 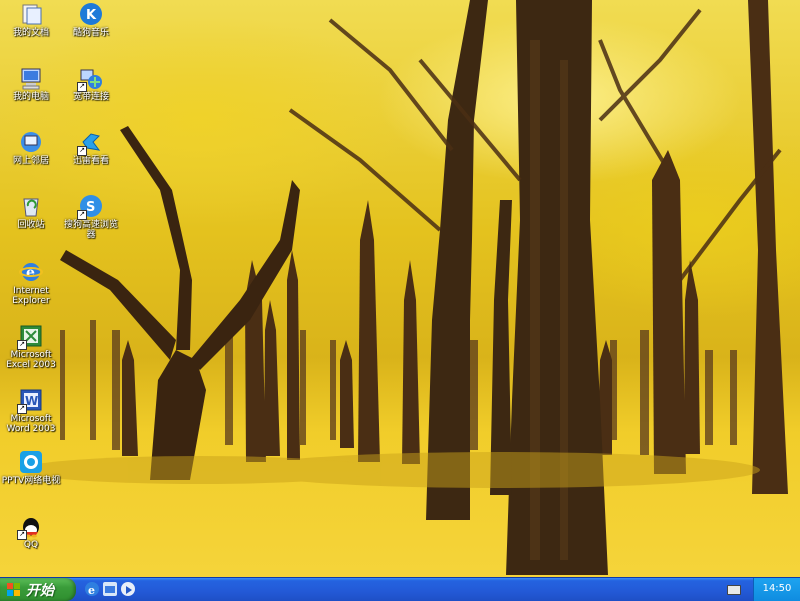 What do you see at coordinates (30, 97) in the screenshot?
I see `icon-label: 我的电脑` at bounding box center [30, 97].